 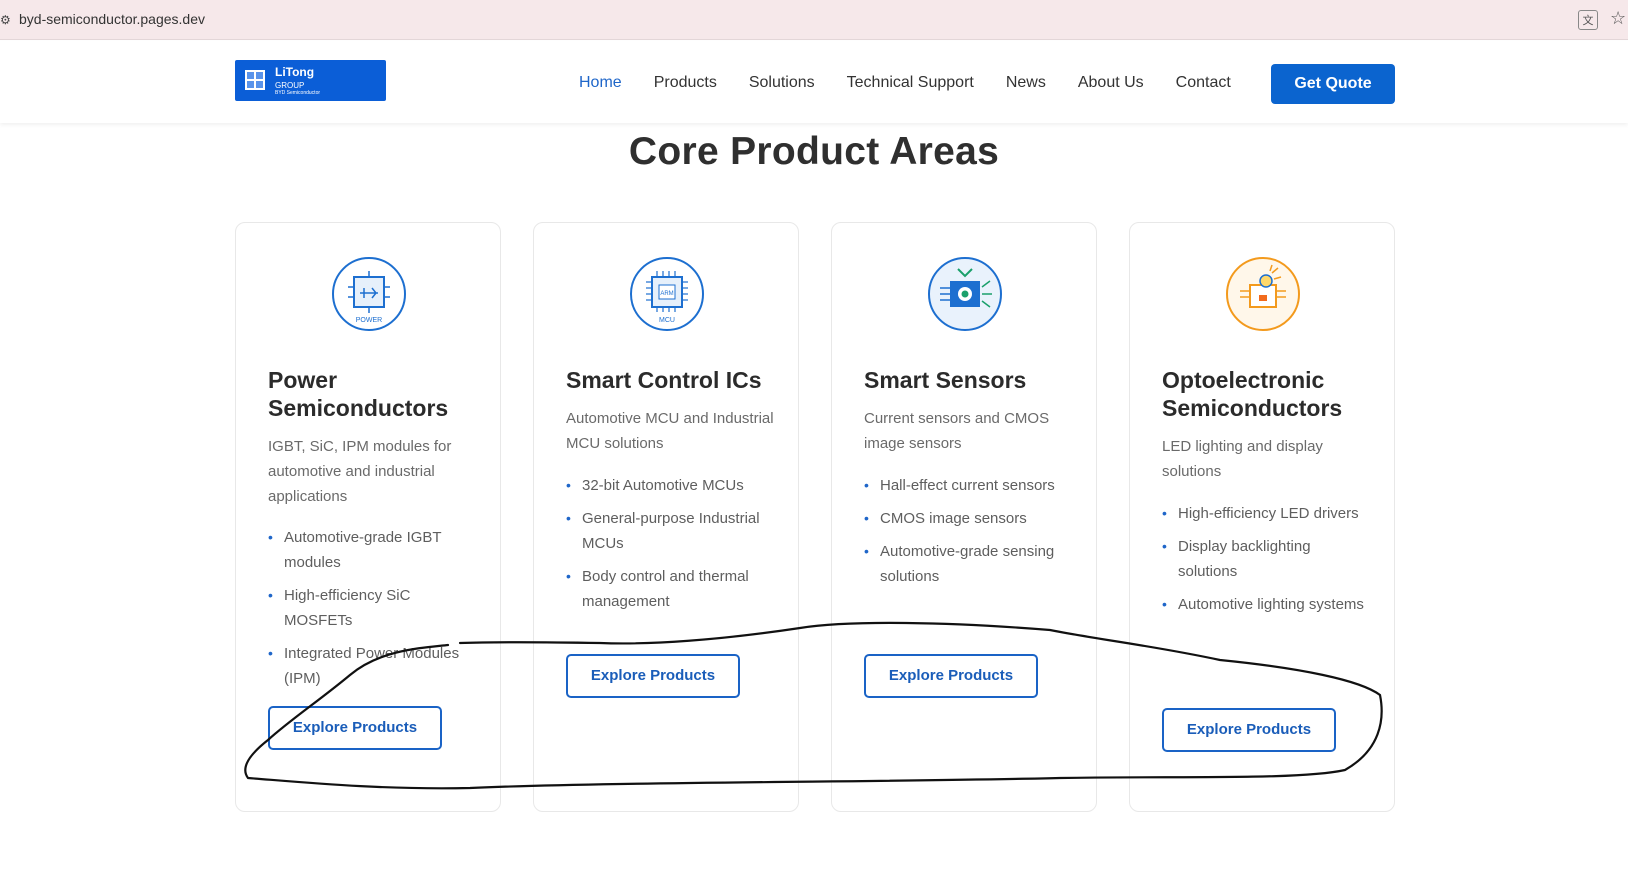 I want to click on list-item: • Integrated Power Modules (IPM), so click(x=364, y=666).